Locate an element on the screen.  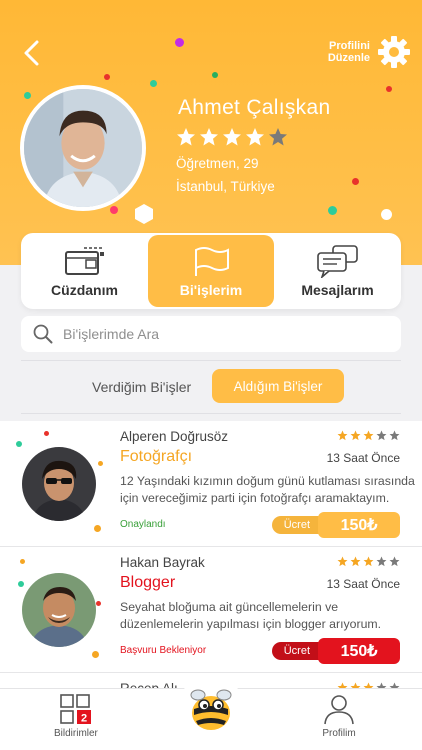
bee-icon is located at coordinates (211, 709).